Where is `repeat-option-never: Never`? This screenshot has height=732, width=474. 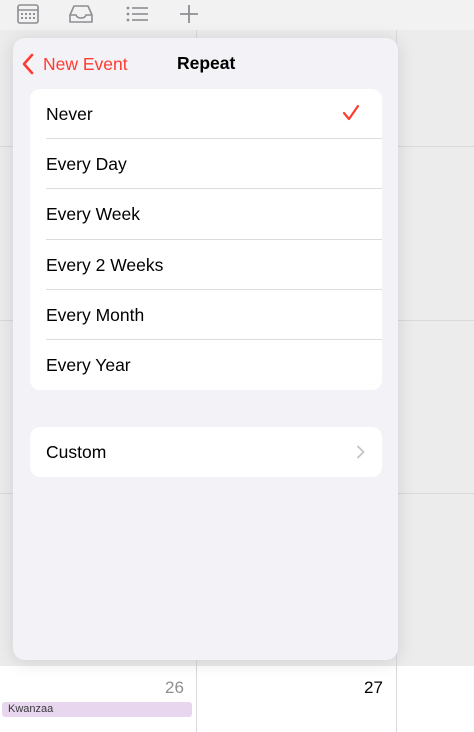 repeat-option-never: Never is located at coordinates (206, 114).